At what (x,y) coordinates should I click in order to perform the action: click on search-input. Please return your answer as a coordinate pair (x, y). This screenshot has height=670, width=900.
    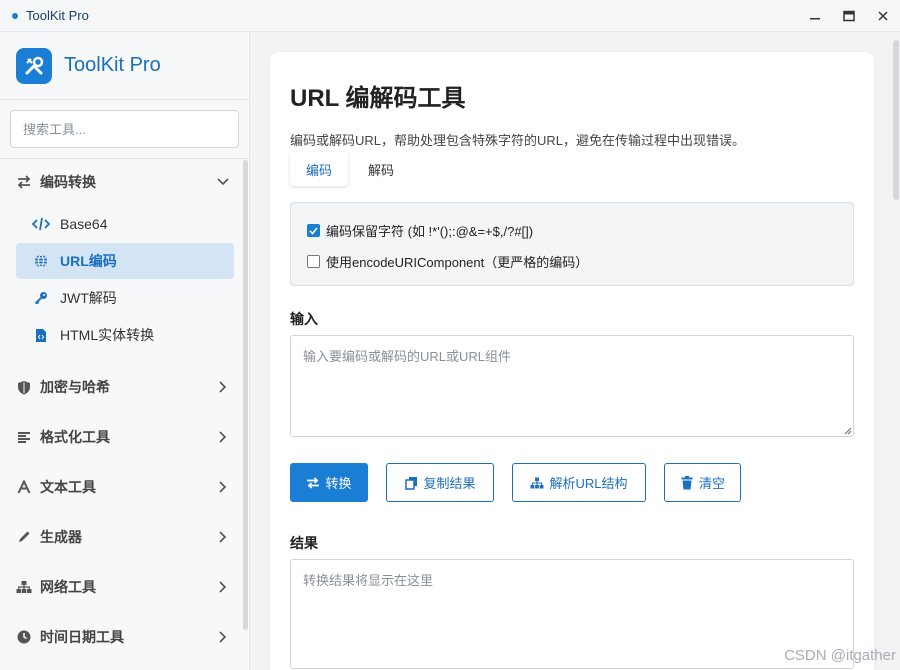
    Looking at the image, I should click on (124, 129).